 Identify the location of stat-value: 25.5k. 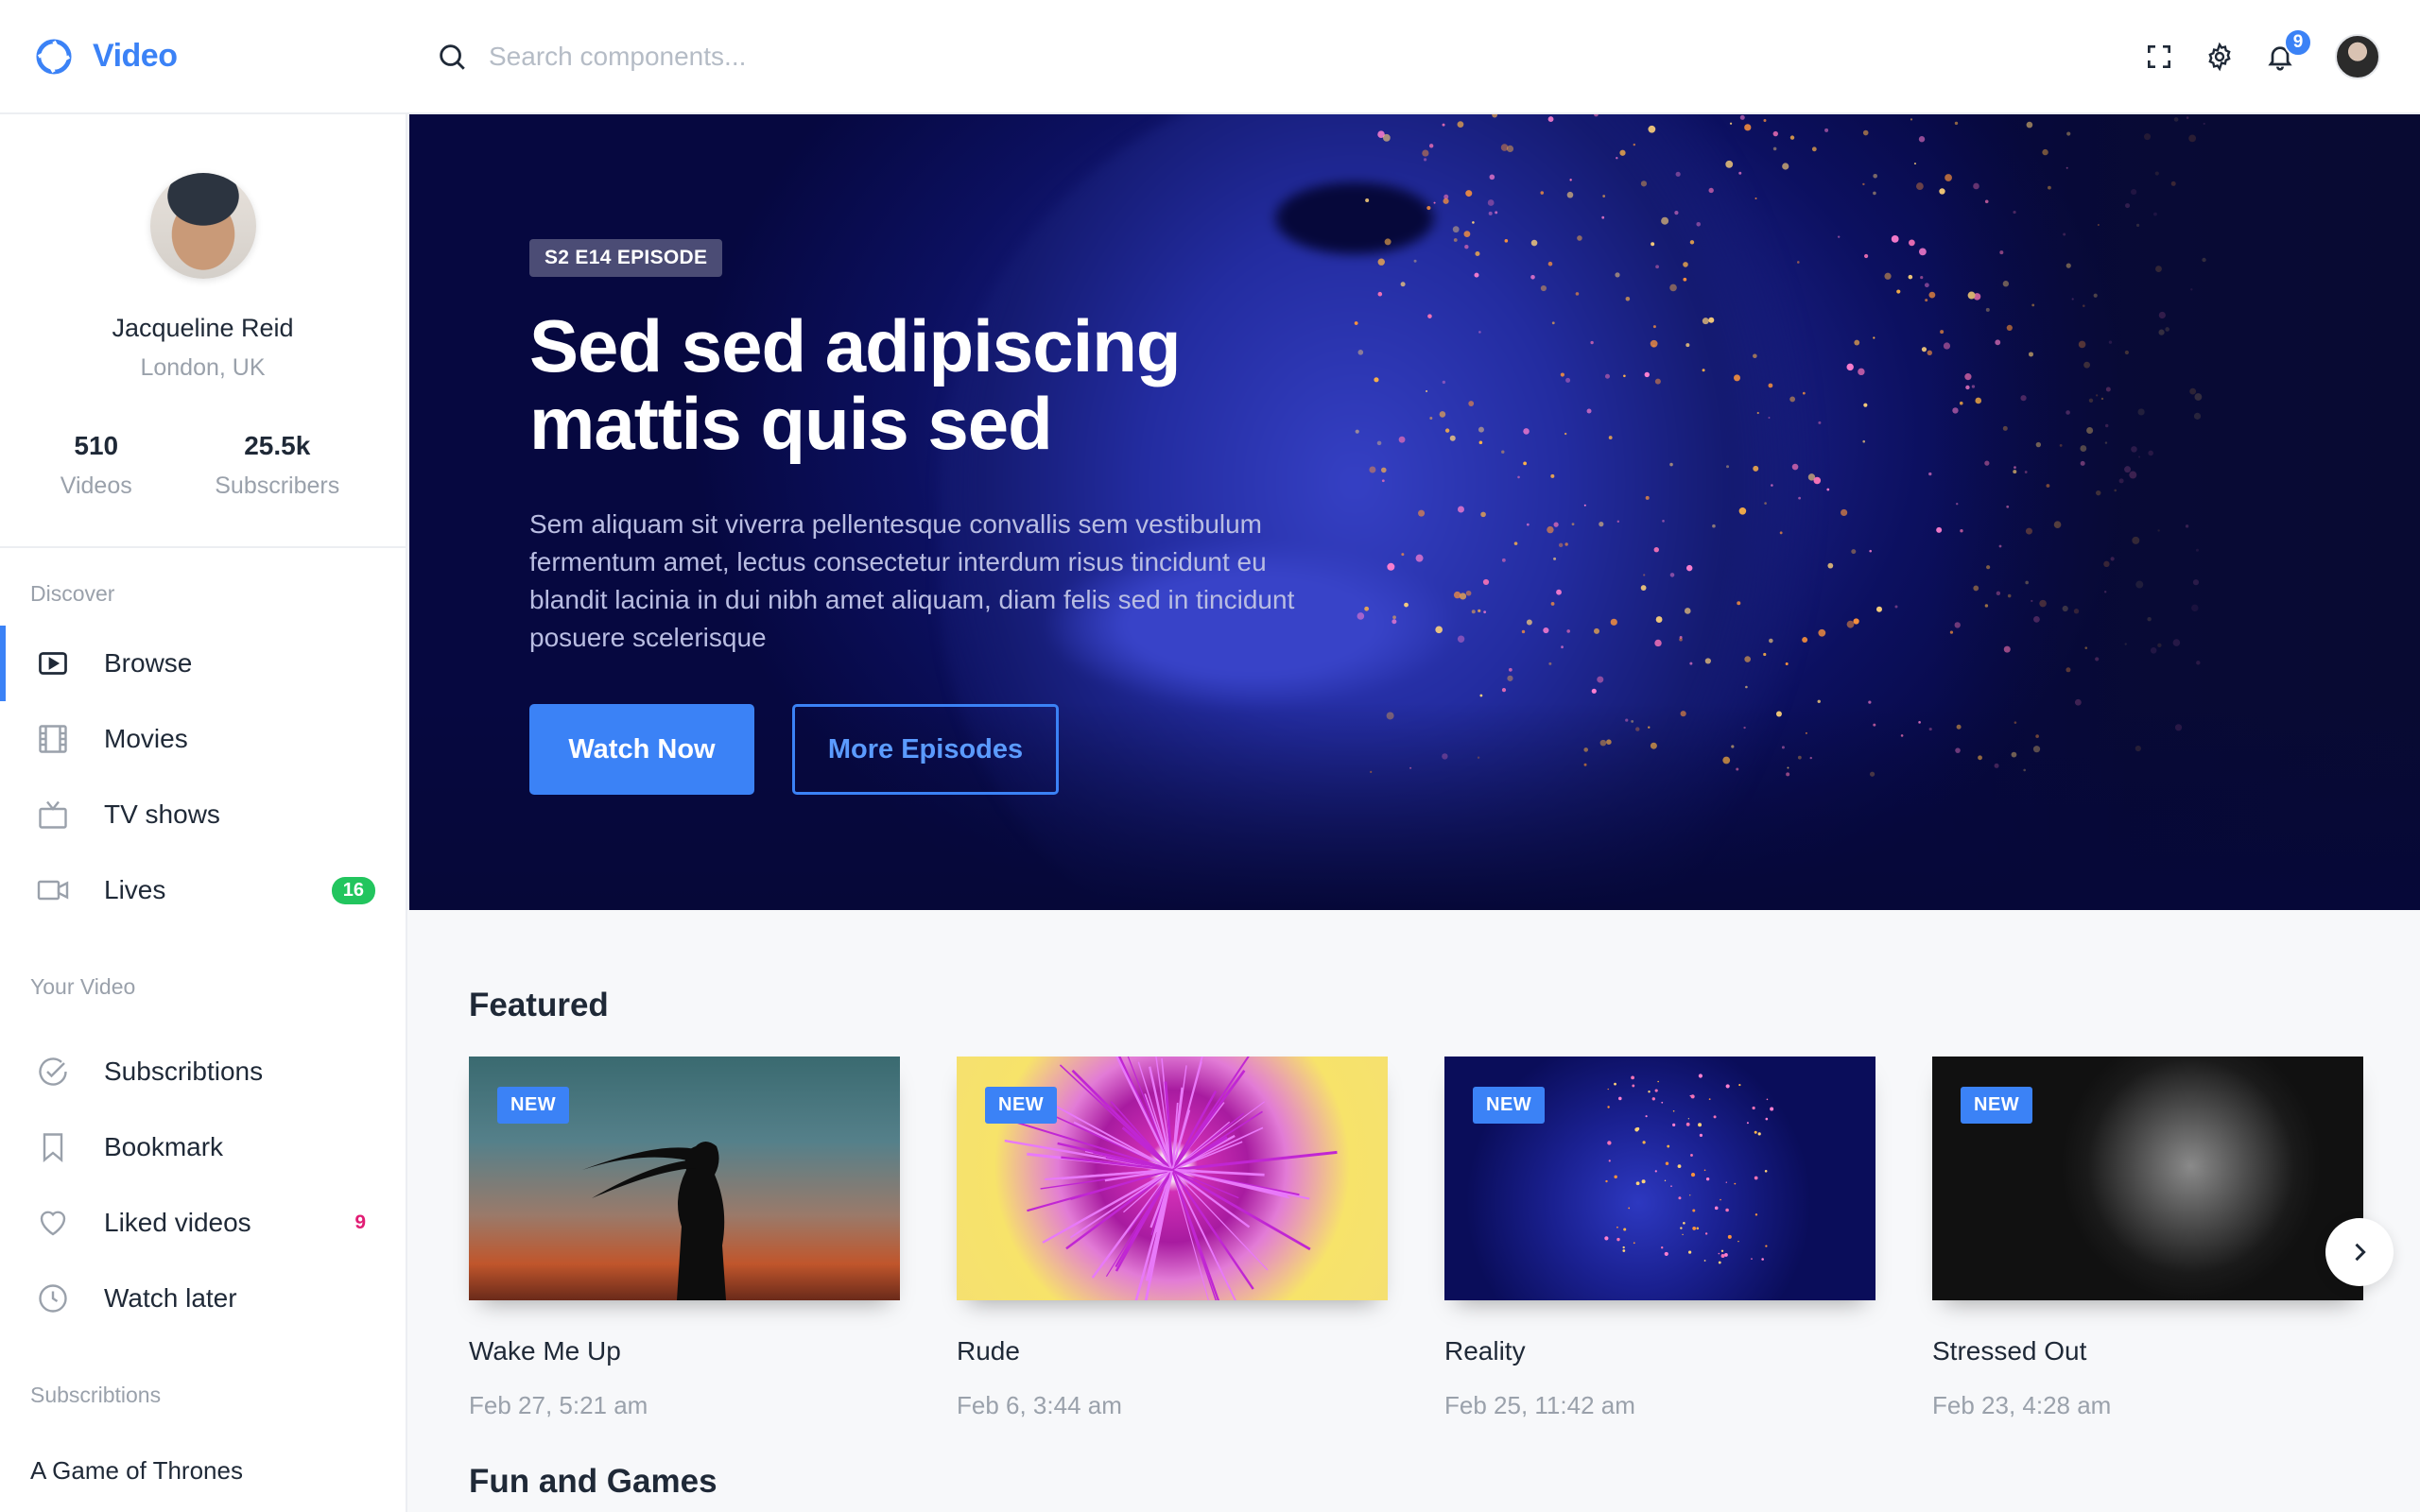
(277, 445).